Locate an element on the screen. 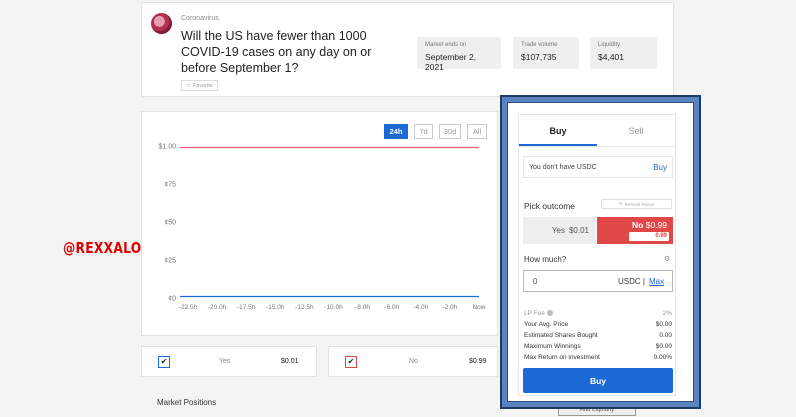 The height and width of the screenshot is (417, 796). market-category: Coronavirus is located at coordinates (200, 18).